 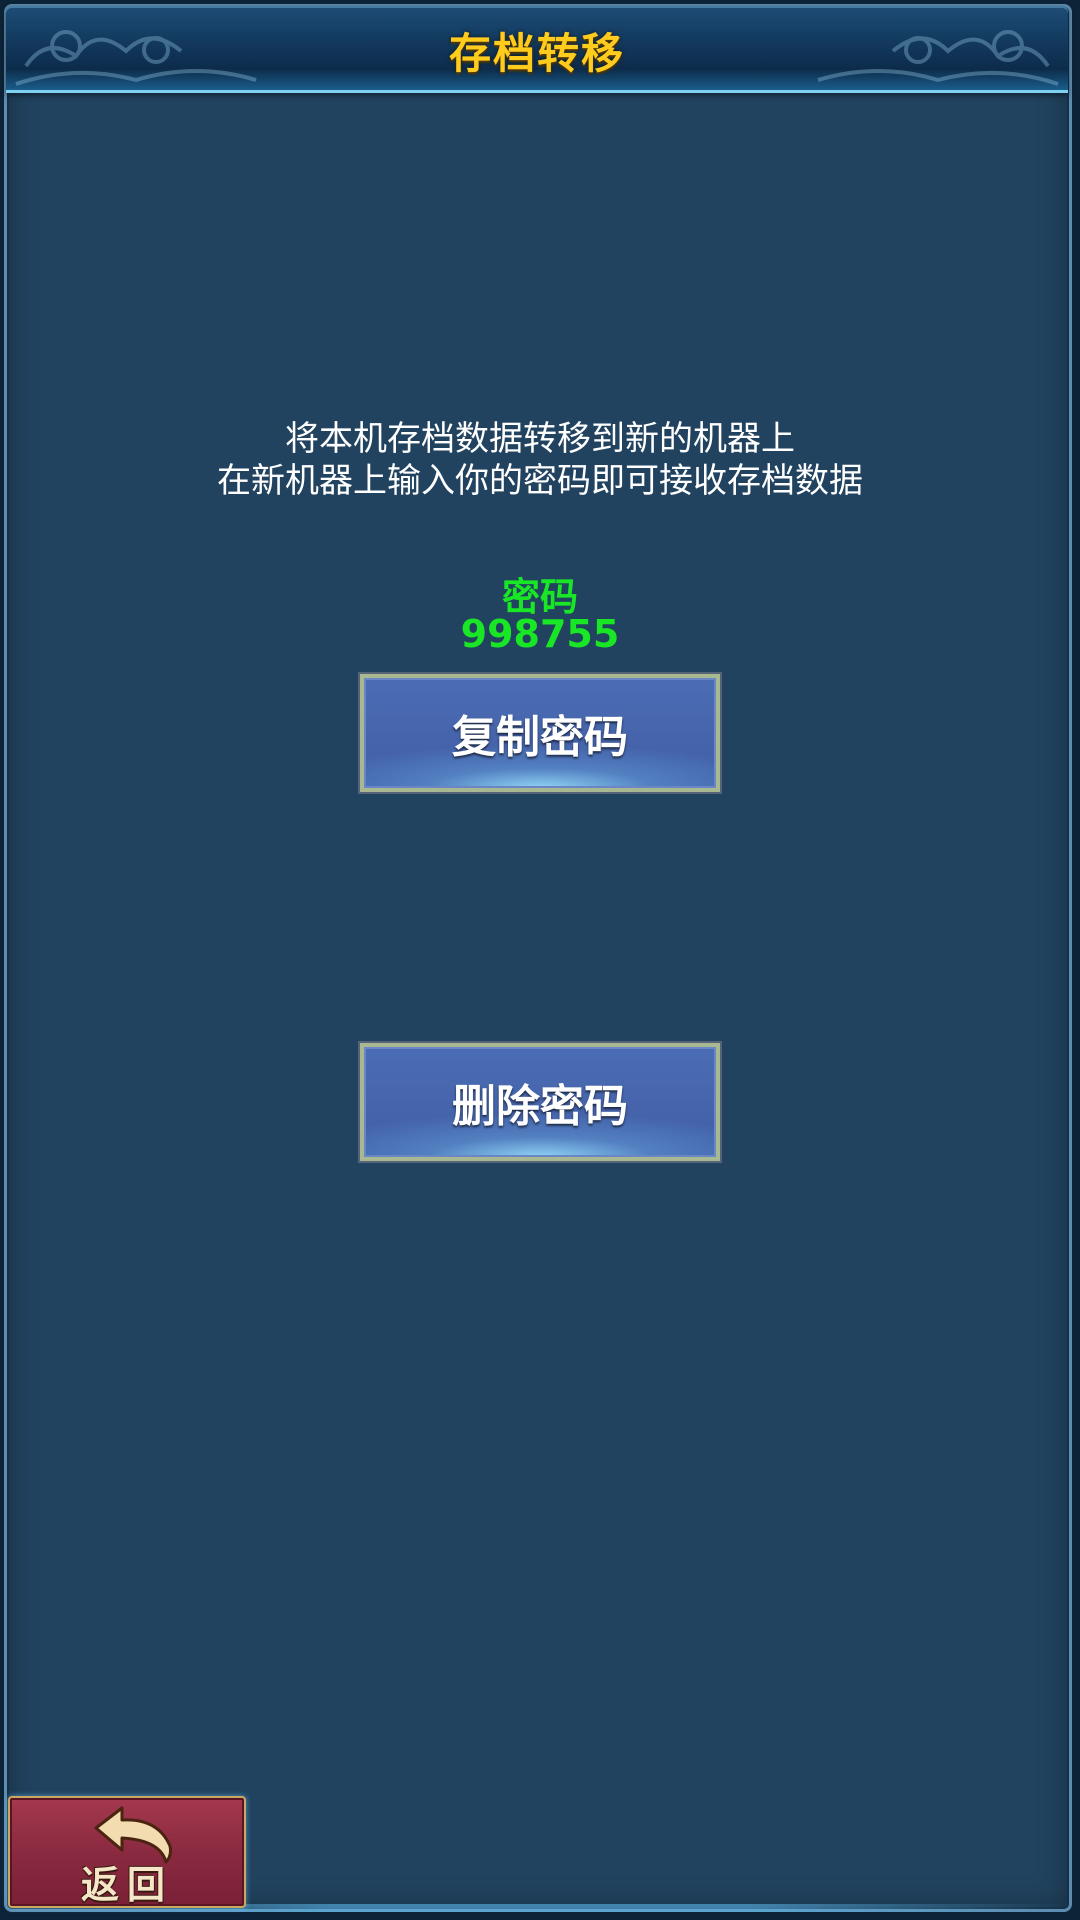 What do you see at coordinates (126, 1884) in the screenshot?
I see `back-label: 返回` at bounding box center [126, 1884].